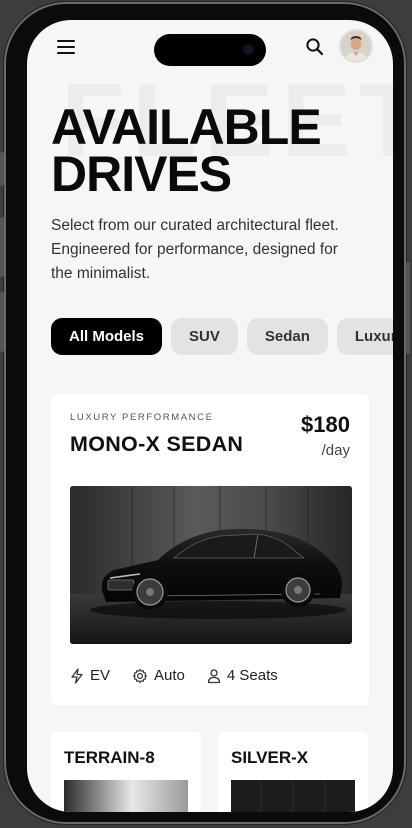  I want to click on avatar-portrait-icon, so click(356, 46).